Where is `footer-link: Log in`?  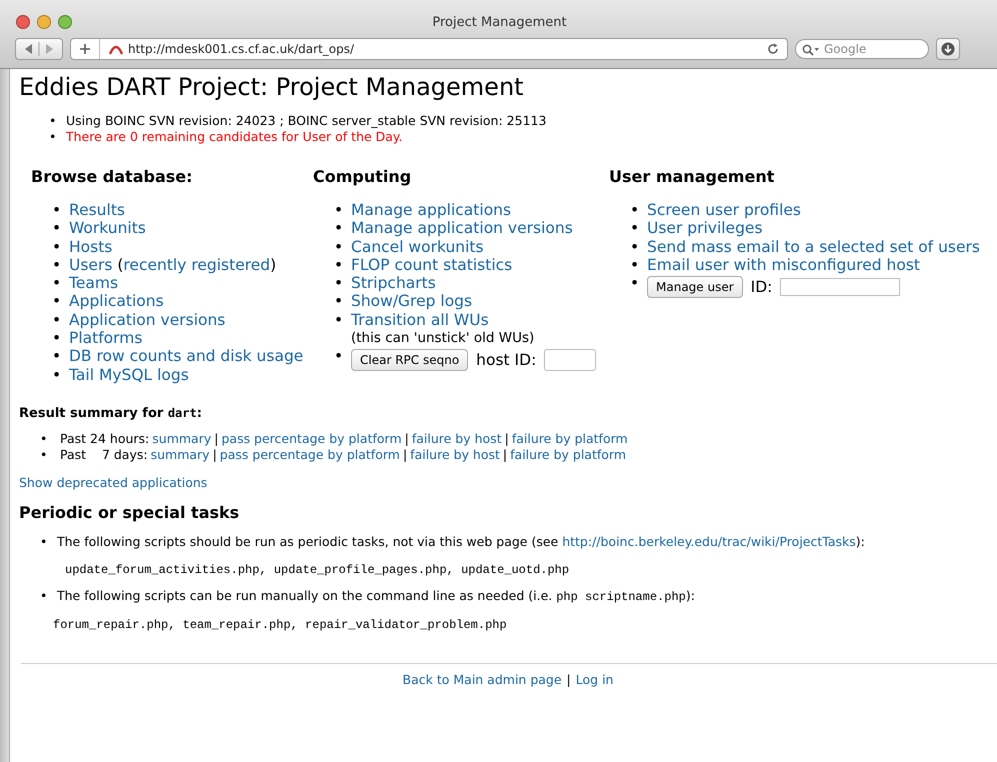
footer-link: Log in is located at coordinates (595, 679).